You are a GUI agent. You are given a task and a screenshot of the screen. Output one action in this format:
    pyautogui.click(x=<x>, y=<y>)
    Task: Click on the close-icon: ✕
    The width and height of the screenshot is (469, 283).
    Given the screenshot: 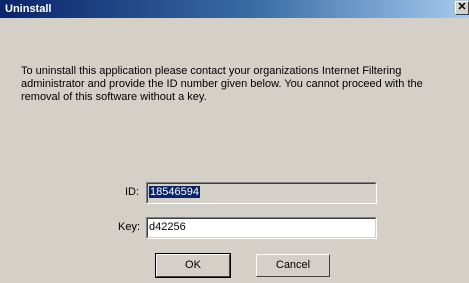 What is the action you would take?
    pyautogui.click(x=462, y=7)
    